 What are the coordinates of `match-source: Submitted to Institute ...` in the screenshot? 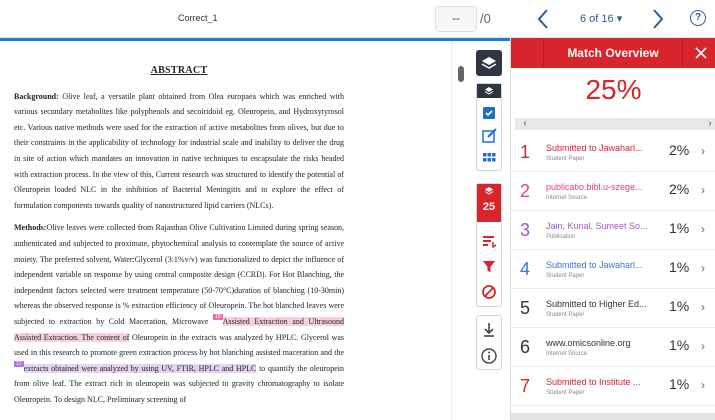 It's located at (602, 382).